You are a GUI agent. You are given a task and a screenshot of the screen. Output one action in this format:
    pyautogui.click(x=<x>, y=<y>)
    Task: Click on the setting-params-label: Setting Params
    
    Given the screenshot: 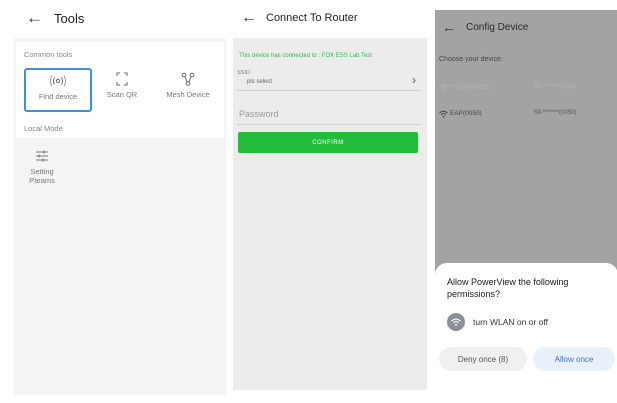 What is the action you would take?
    pyautogui.click(x=42, y=176)
    